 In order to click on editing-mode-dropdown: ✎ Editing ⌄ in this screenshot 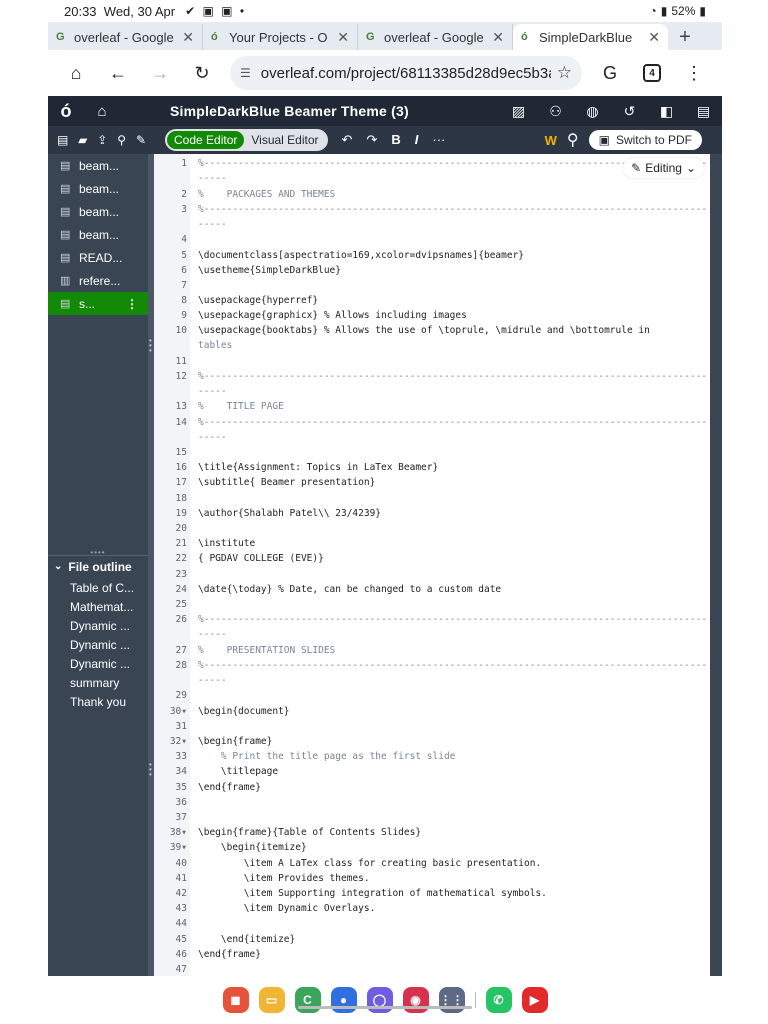, I will do `click(663, 168)`.